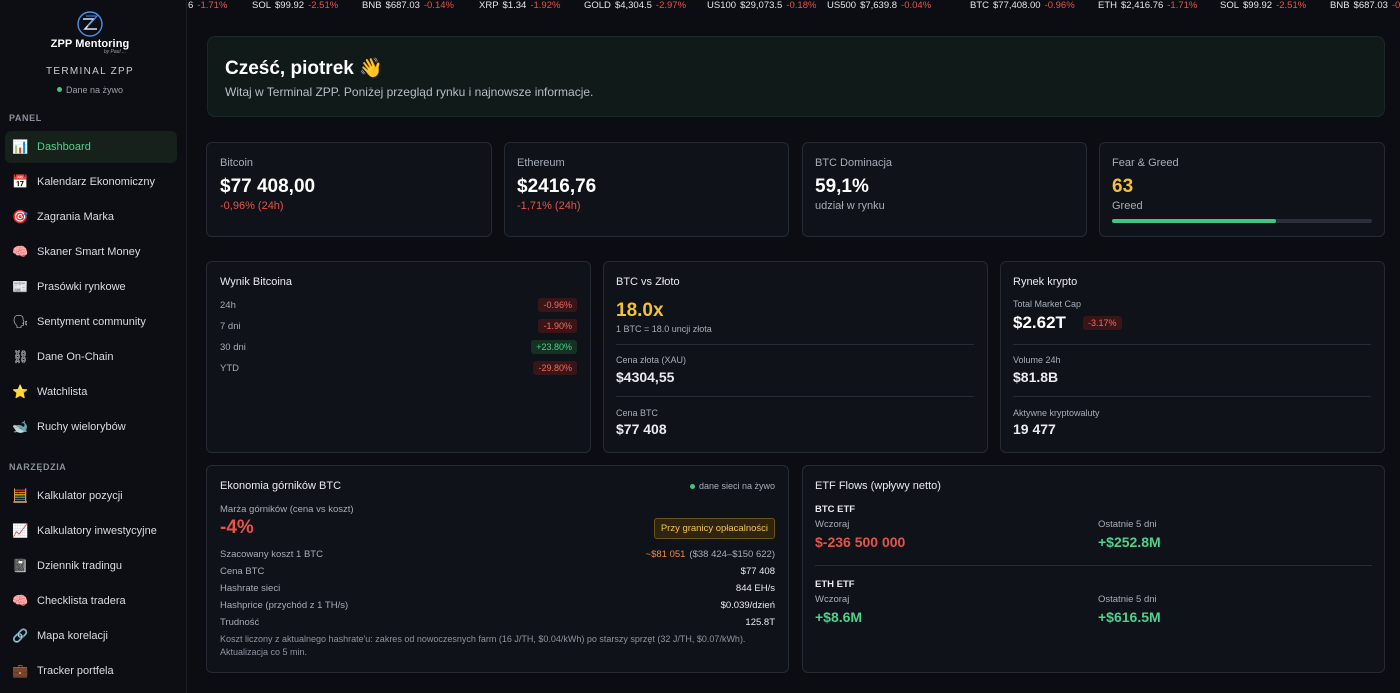 This screenshot has height=693, width=1400. What do you see at coordinates (20, 181) in the screenshot?
I see `sidebar-item-icon: 📅` at bounding box center [20, 181].